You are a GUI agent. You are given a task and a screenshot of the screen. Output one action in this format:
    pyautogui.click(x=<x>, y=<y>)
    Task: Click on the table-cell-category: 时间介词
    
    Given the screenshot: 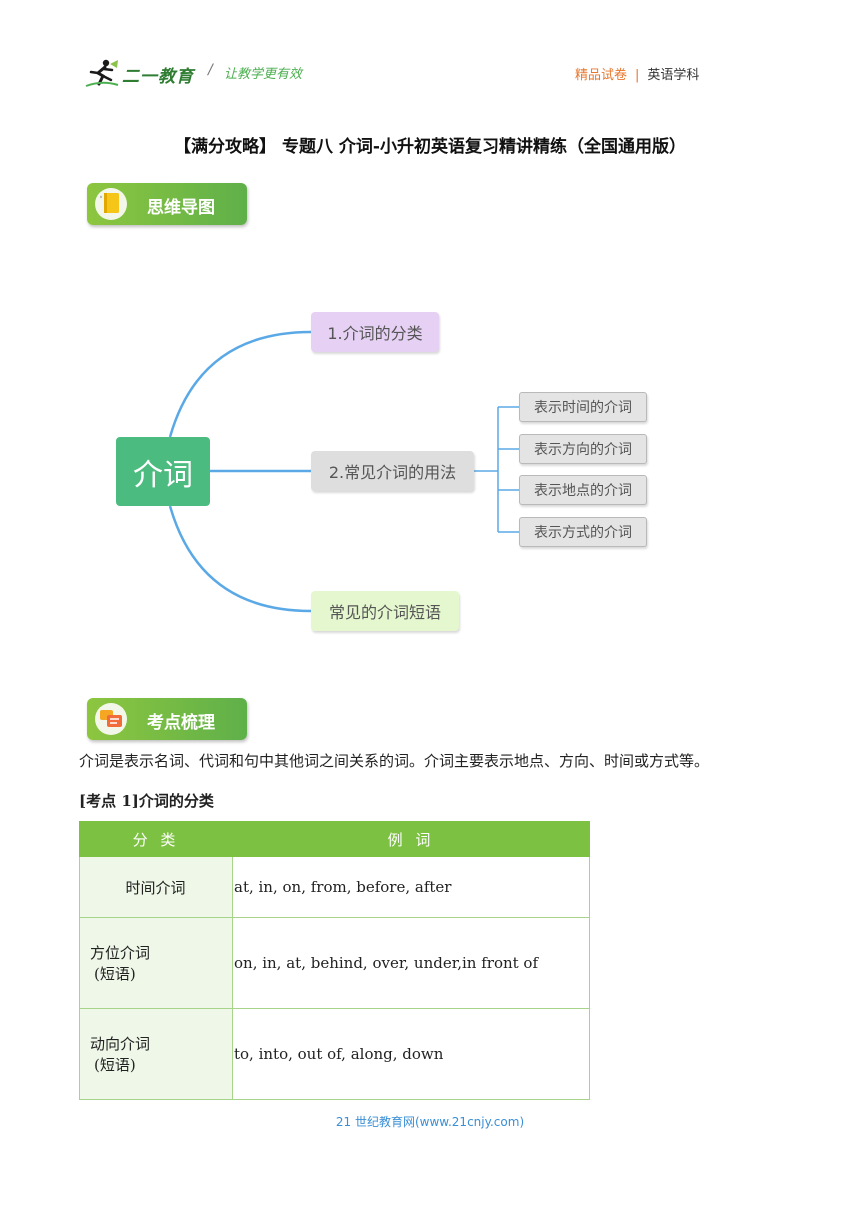 What is the action you would take?
    pyautogui.click(x=156, y=887)
    